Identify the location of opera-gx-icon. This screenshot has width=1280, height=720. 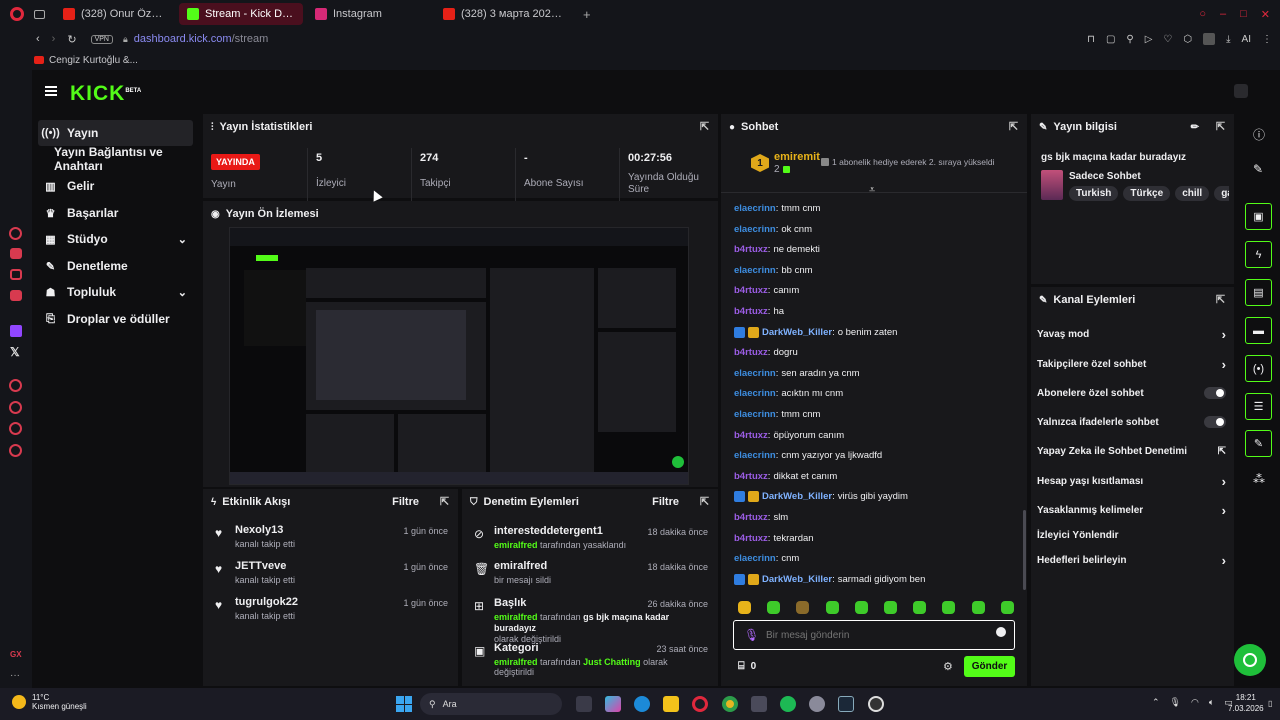
(700, 704).